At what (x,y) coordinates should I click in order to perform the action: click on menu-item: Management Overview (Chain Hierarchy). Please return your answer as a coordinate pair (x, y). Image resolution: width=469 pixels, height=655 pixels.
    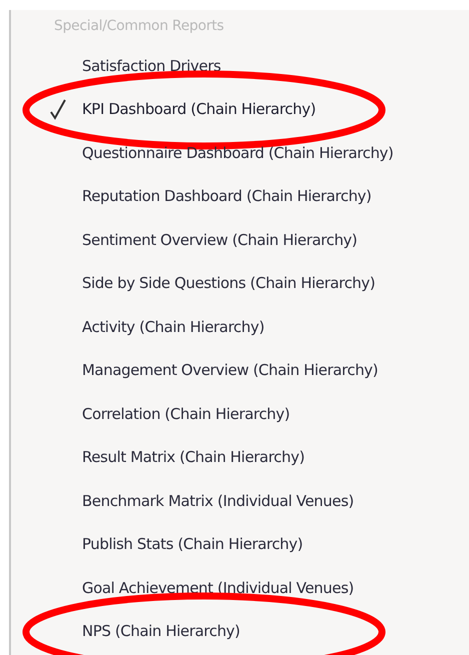
    Looking at the image, I should click on (230, 370).